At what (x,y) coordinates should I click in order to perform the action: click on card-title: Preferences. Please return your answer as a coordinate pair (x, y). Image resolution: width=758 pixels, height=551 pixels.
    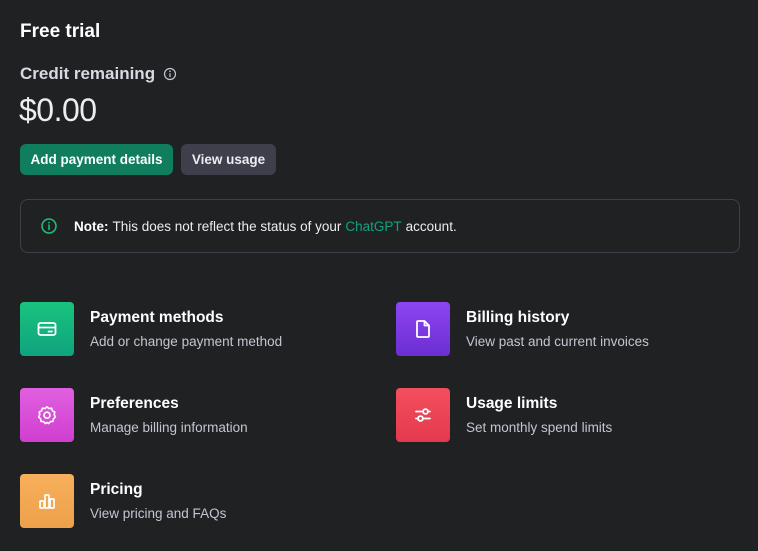
    Looking at the image, I should click on (134, 403).